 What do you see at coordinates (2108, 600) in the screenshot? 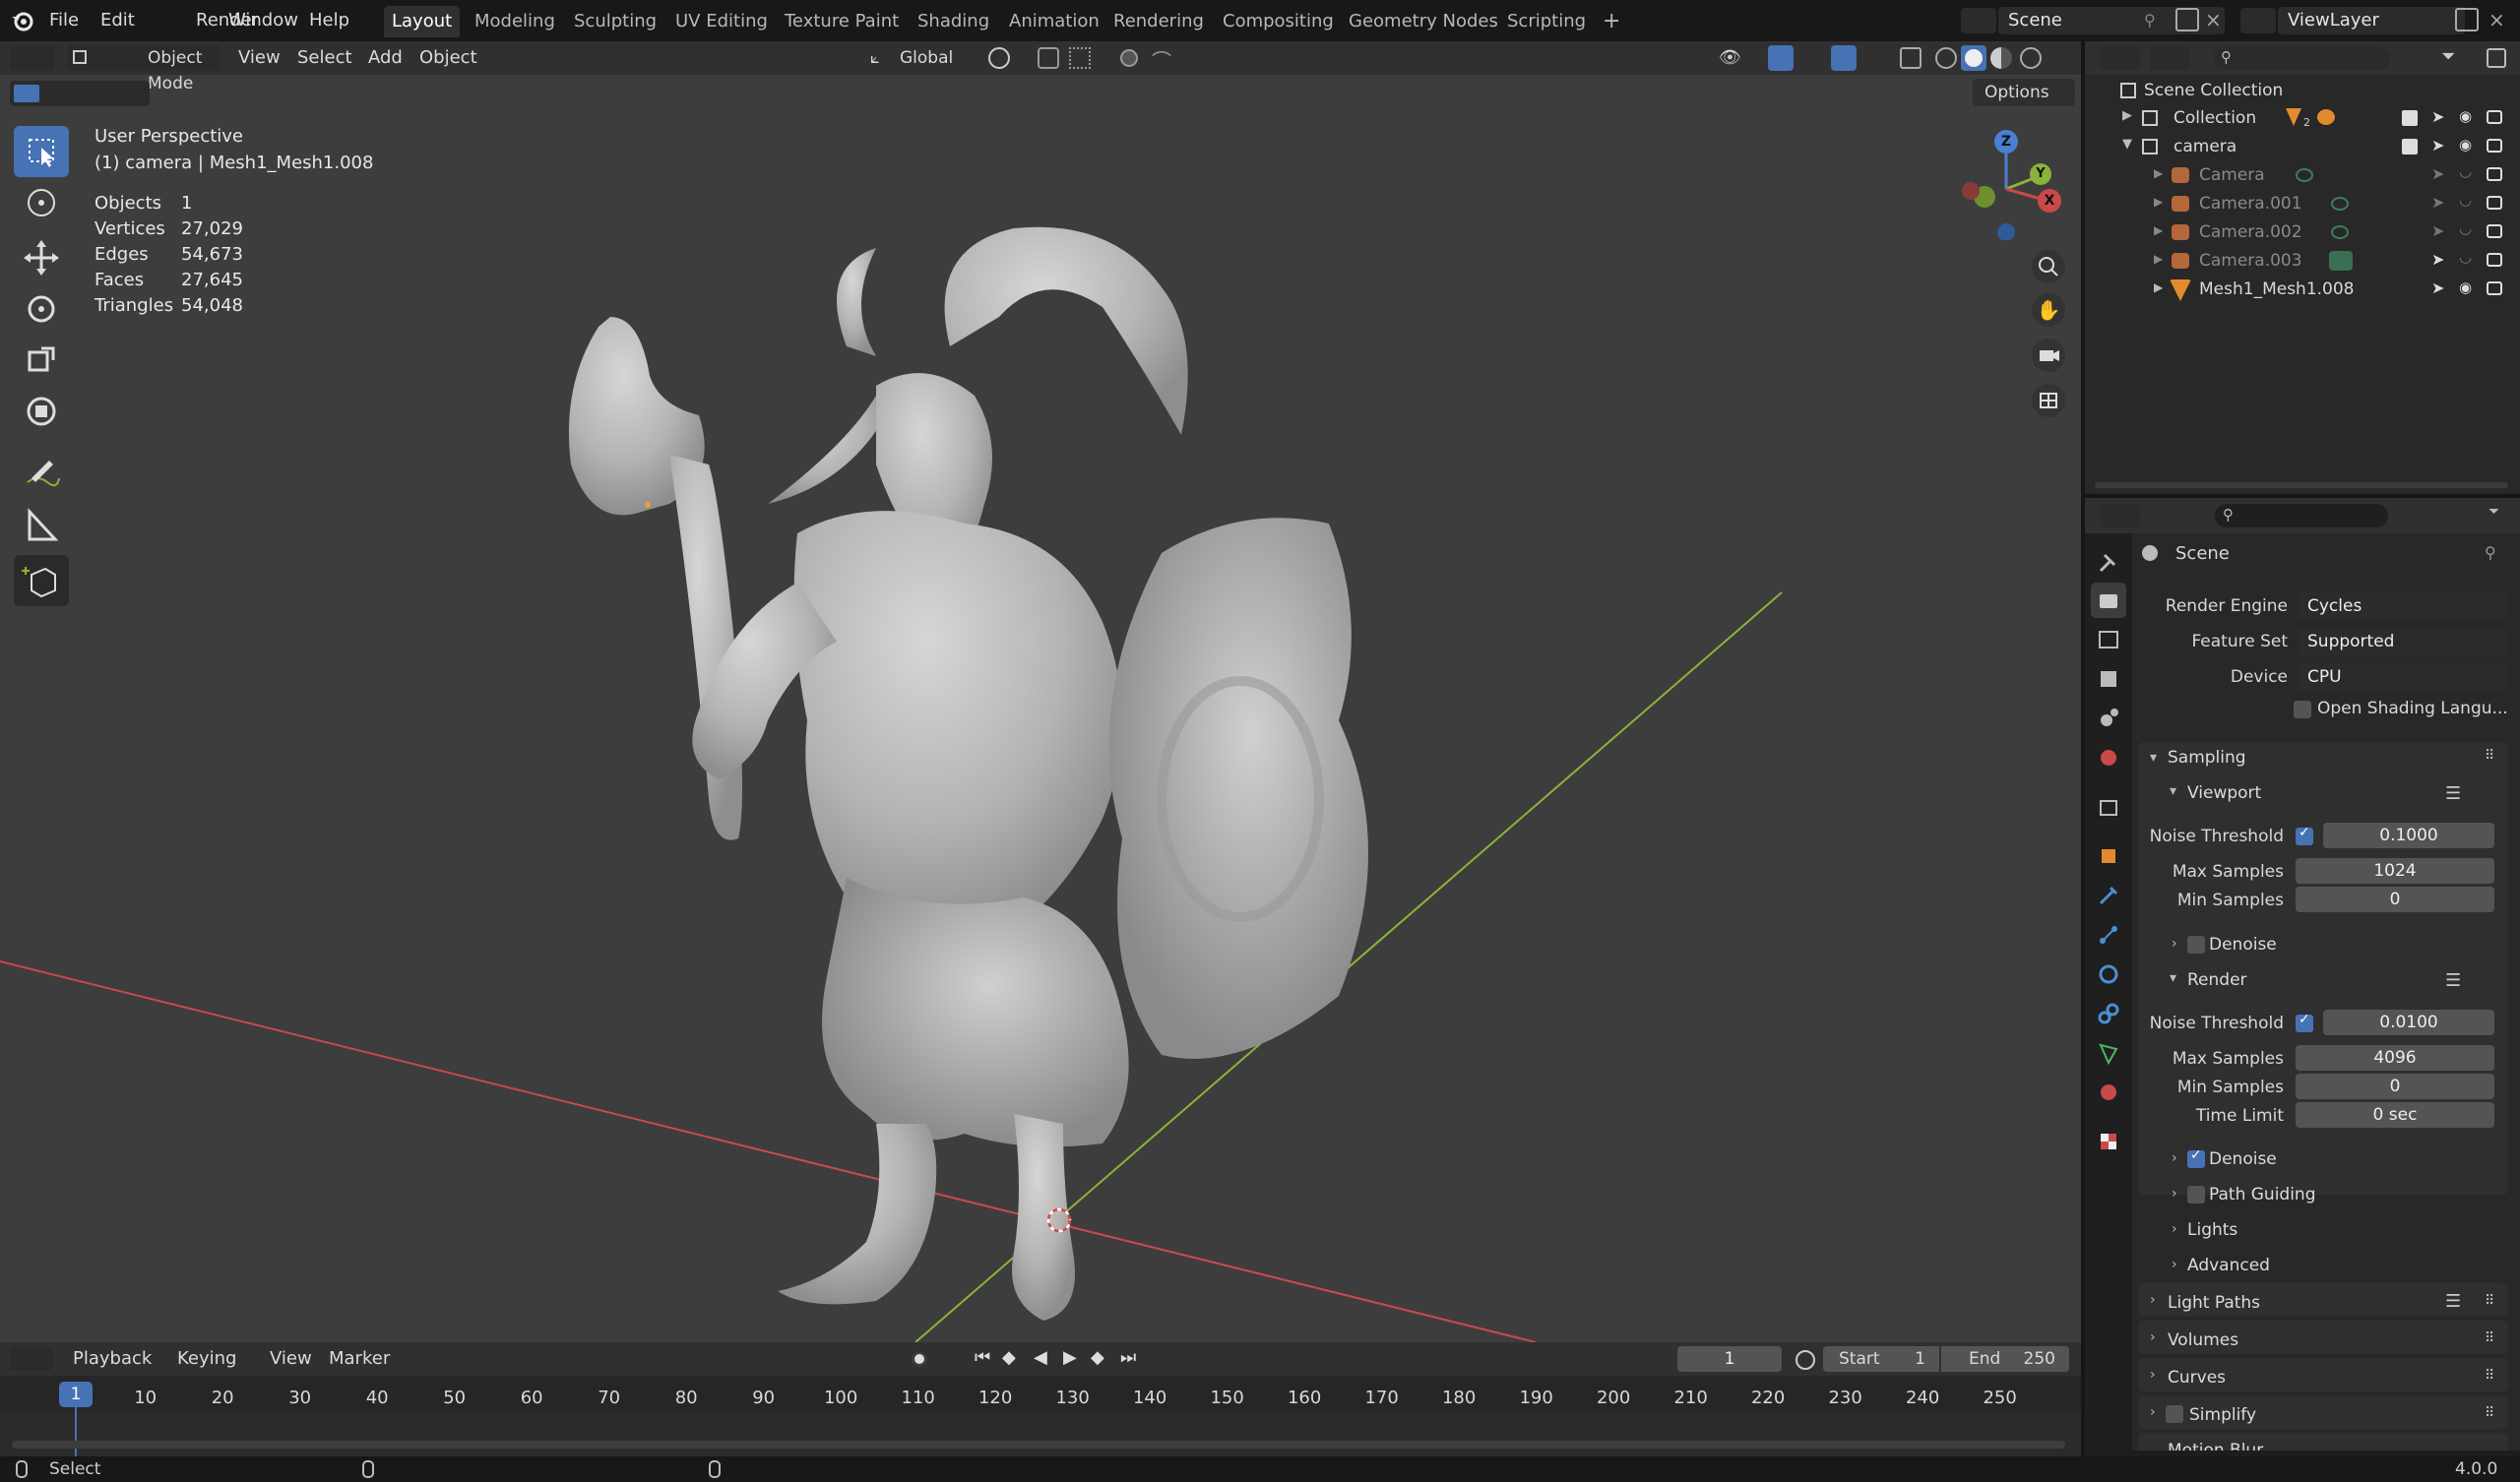
I see `render-tab-icon` at bounding box center [2108, 600].